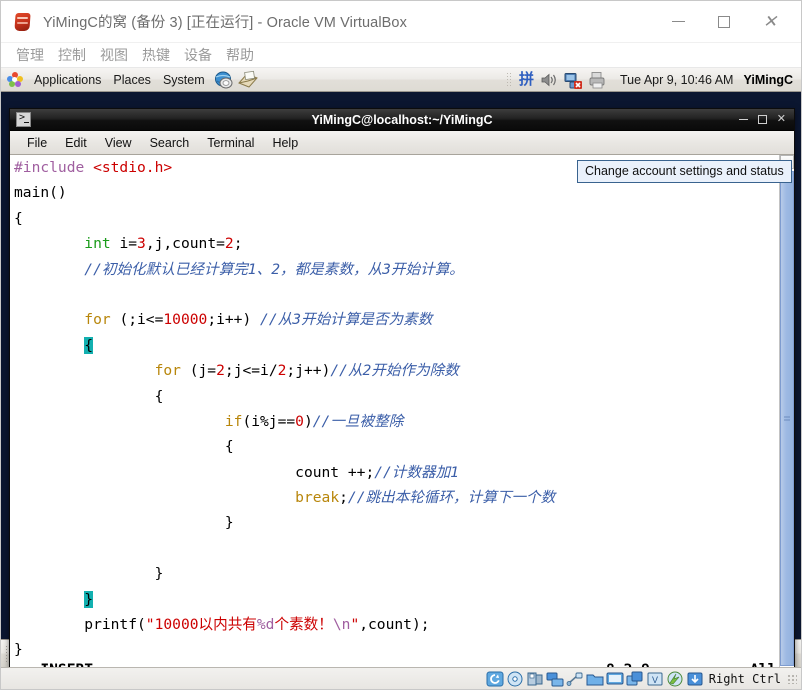 Image resolution: width=802 pixels, height=690 pixels. I want to click on code-token: //从2开始作为除数, so click(394, 371).